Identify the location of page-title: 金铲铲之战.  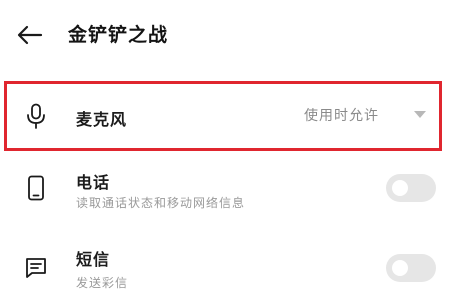
(118, 35).